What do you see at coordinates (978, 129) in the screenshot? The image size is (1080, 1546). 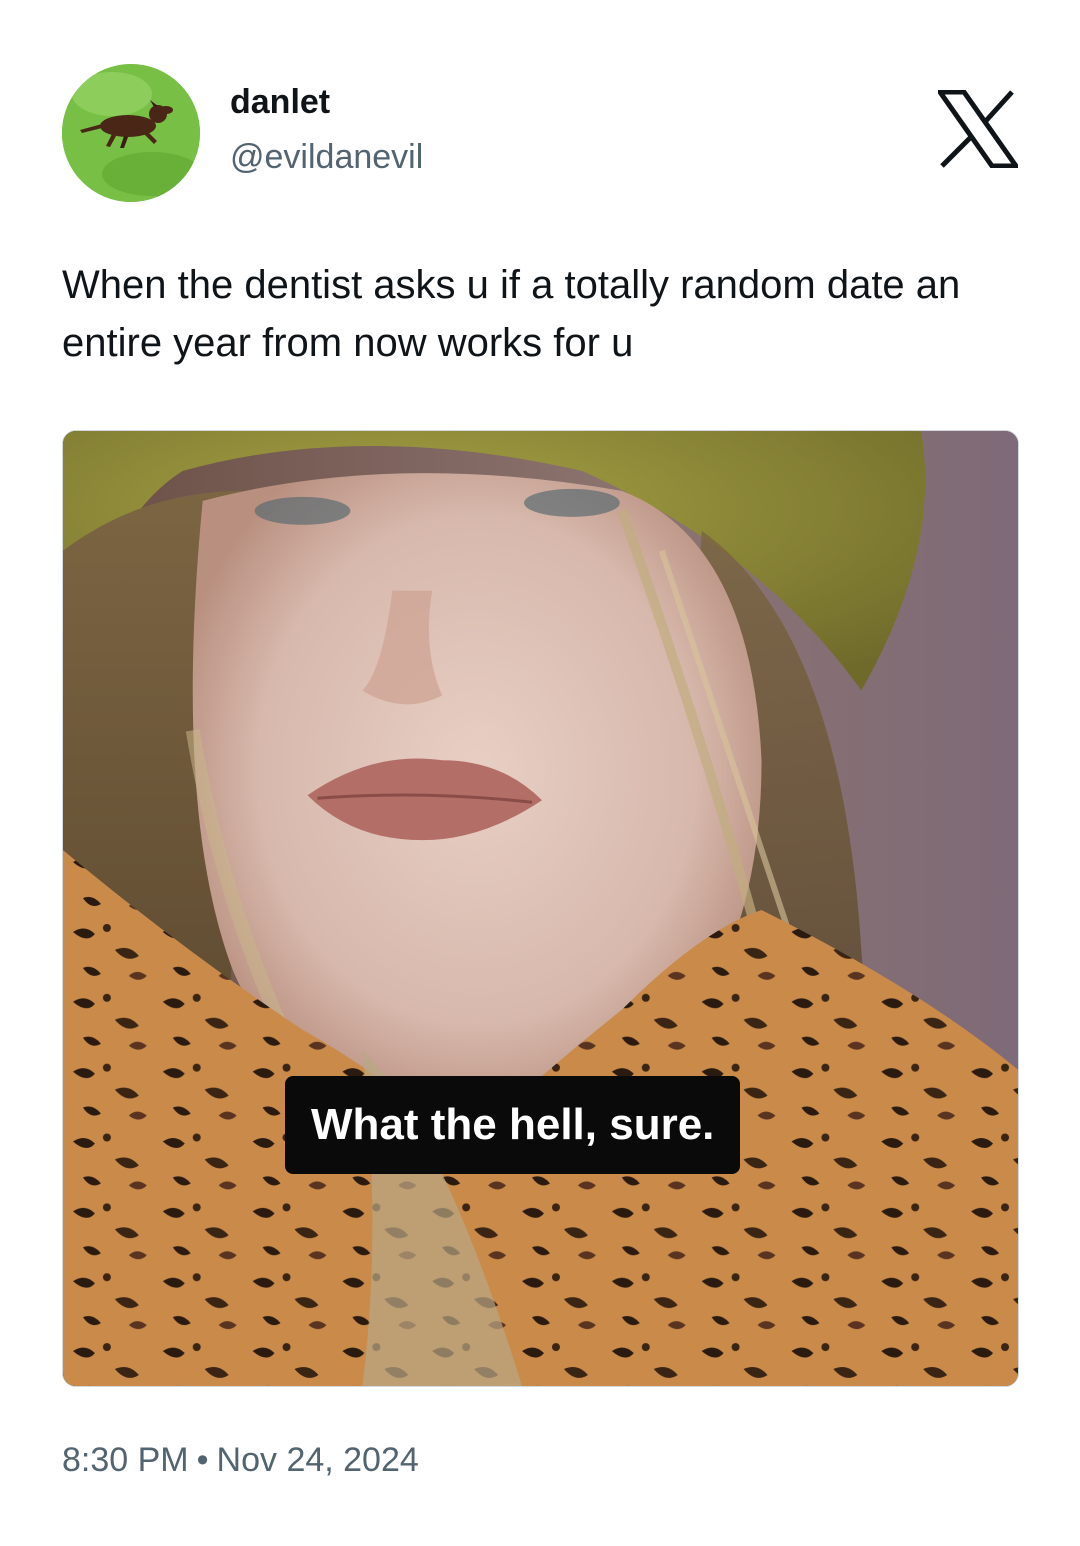 I see `x-logo-icon` at bounding box center [978, 129].